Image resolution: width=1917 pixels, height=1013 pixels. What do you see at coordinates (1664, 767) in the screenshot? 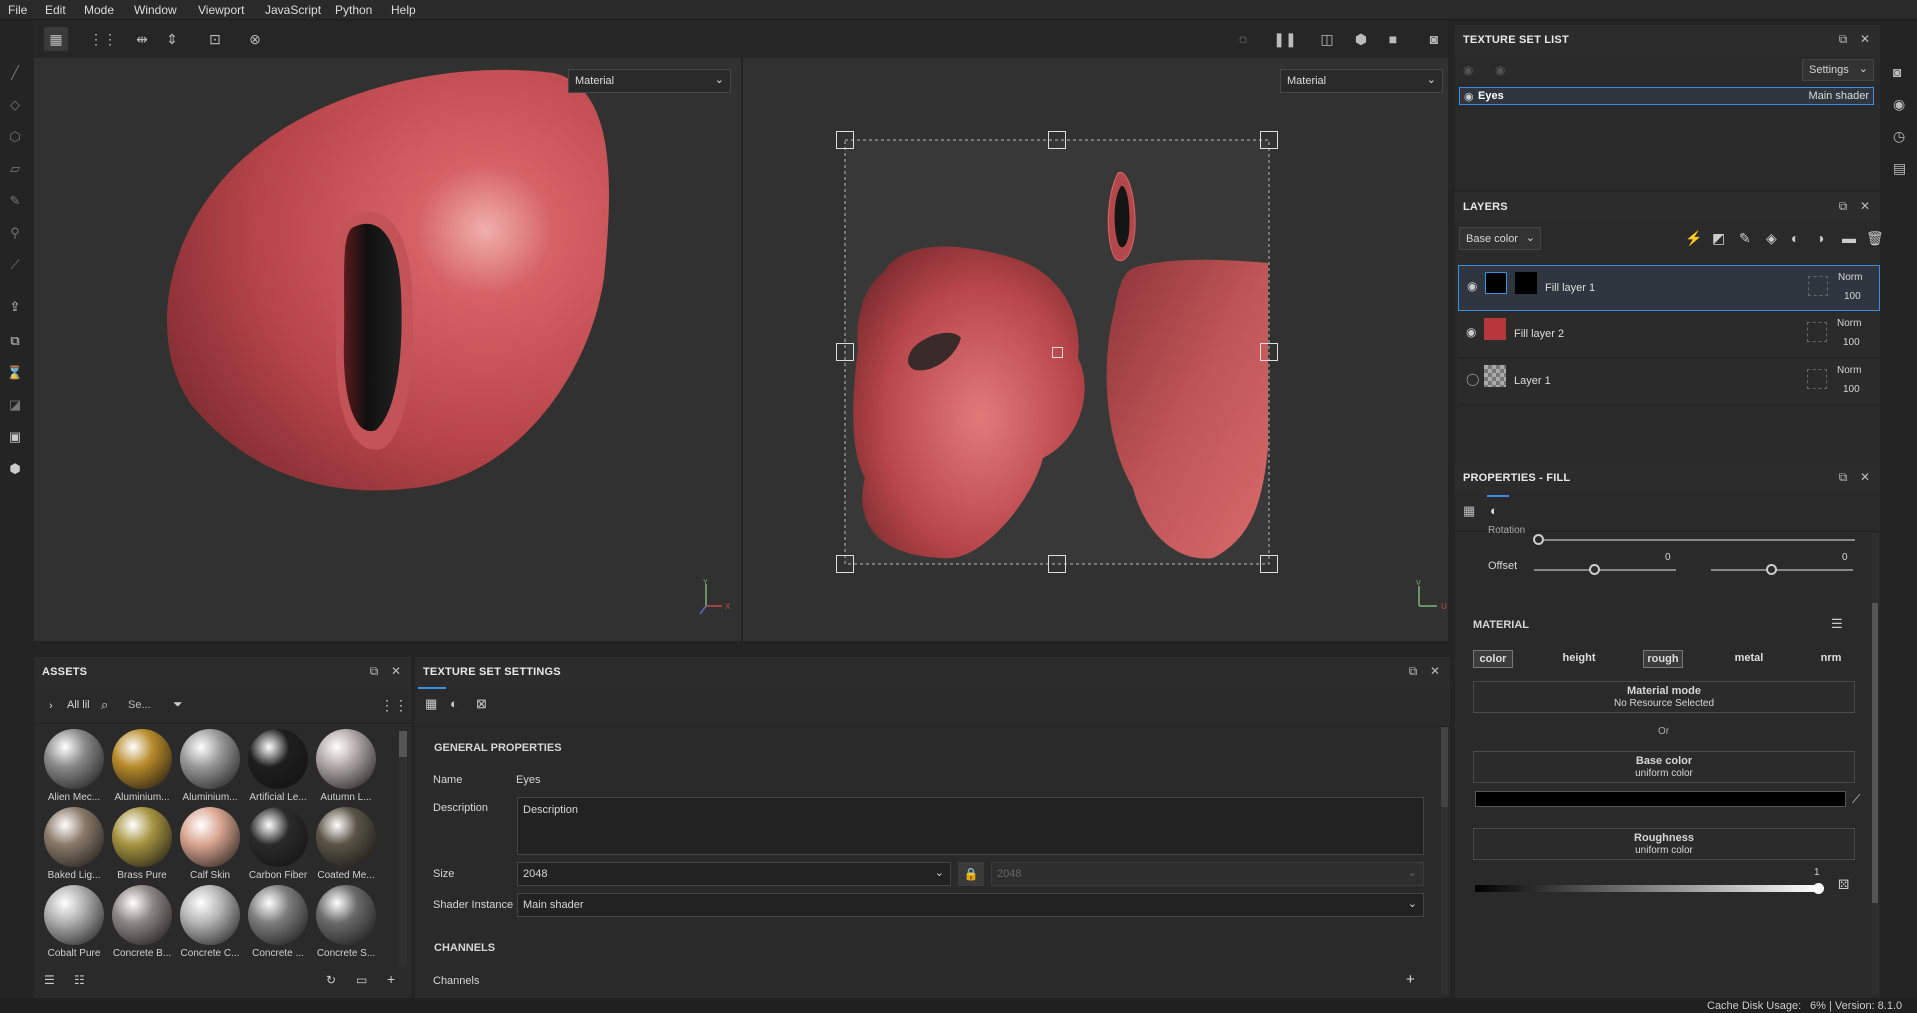
I see `base-color-source: Base color uniform color` at bounding box center [1664, 767].